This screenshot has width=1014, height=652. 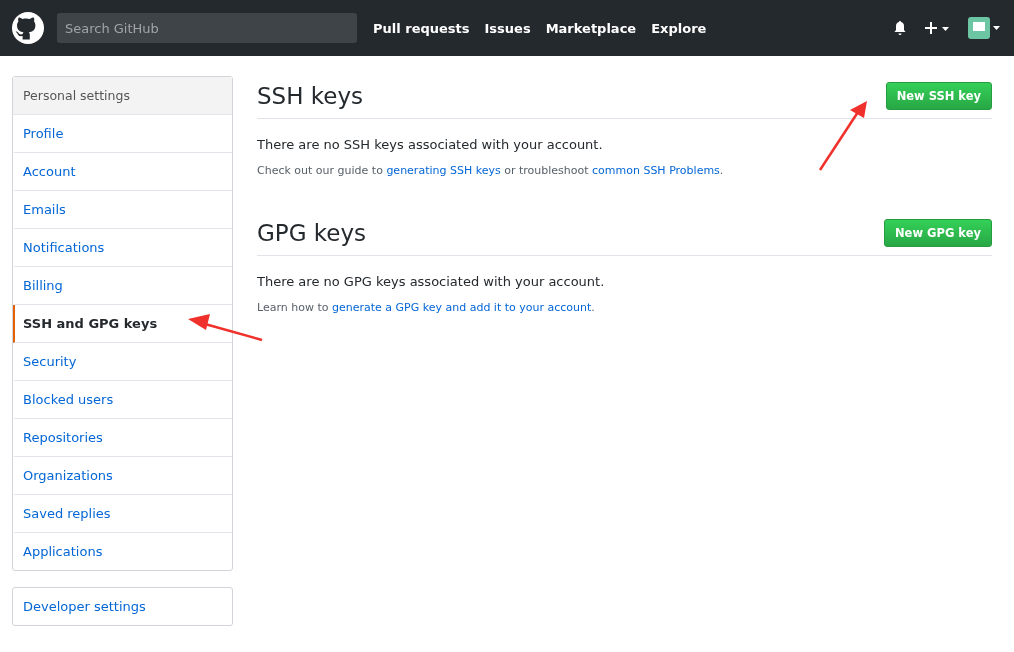 I want to click on sidebar-item: Notifications, so click(x=122, y=248).